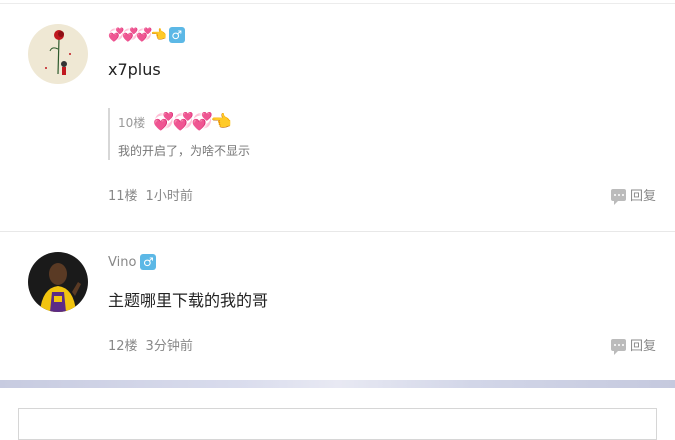 The image size is (675, 440). Describe the element at coordinates (132, 122) in the screenshot. I see `quote-floor: 10楼` at that location.